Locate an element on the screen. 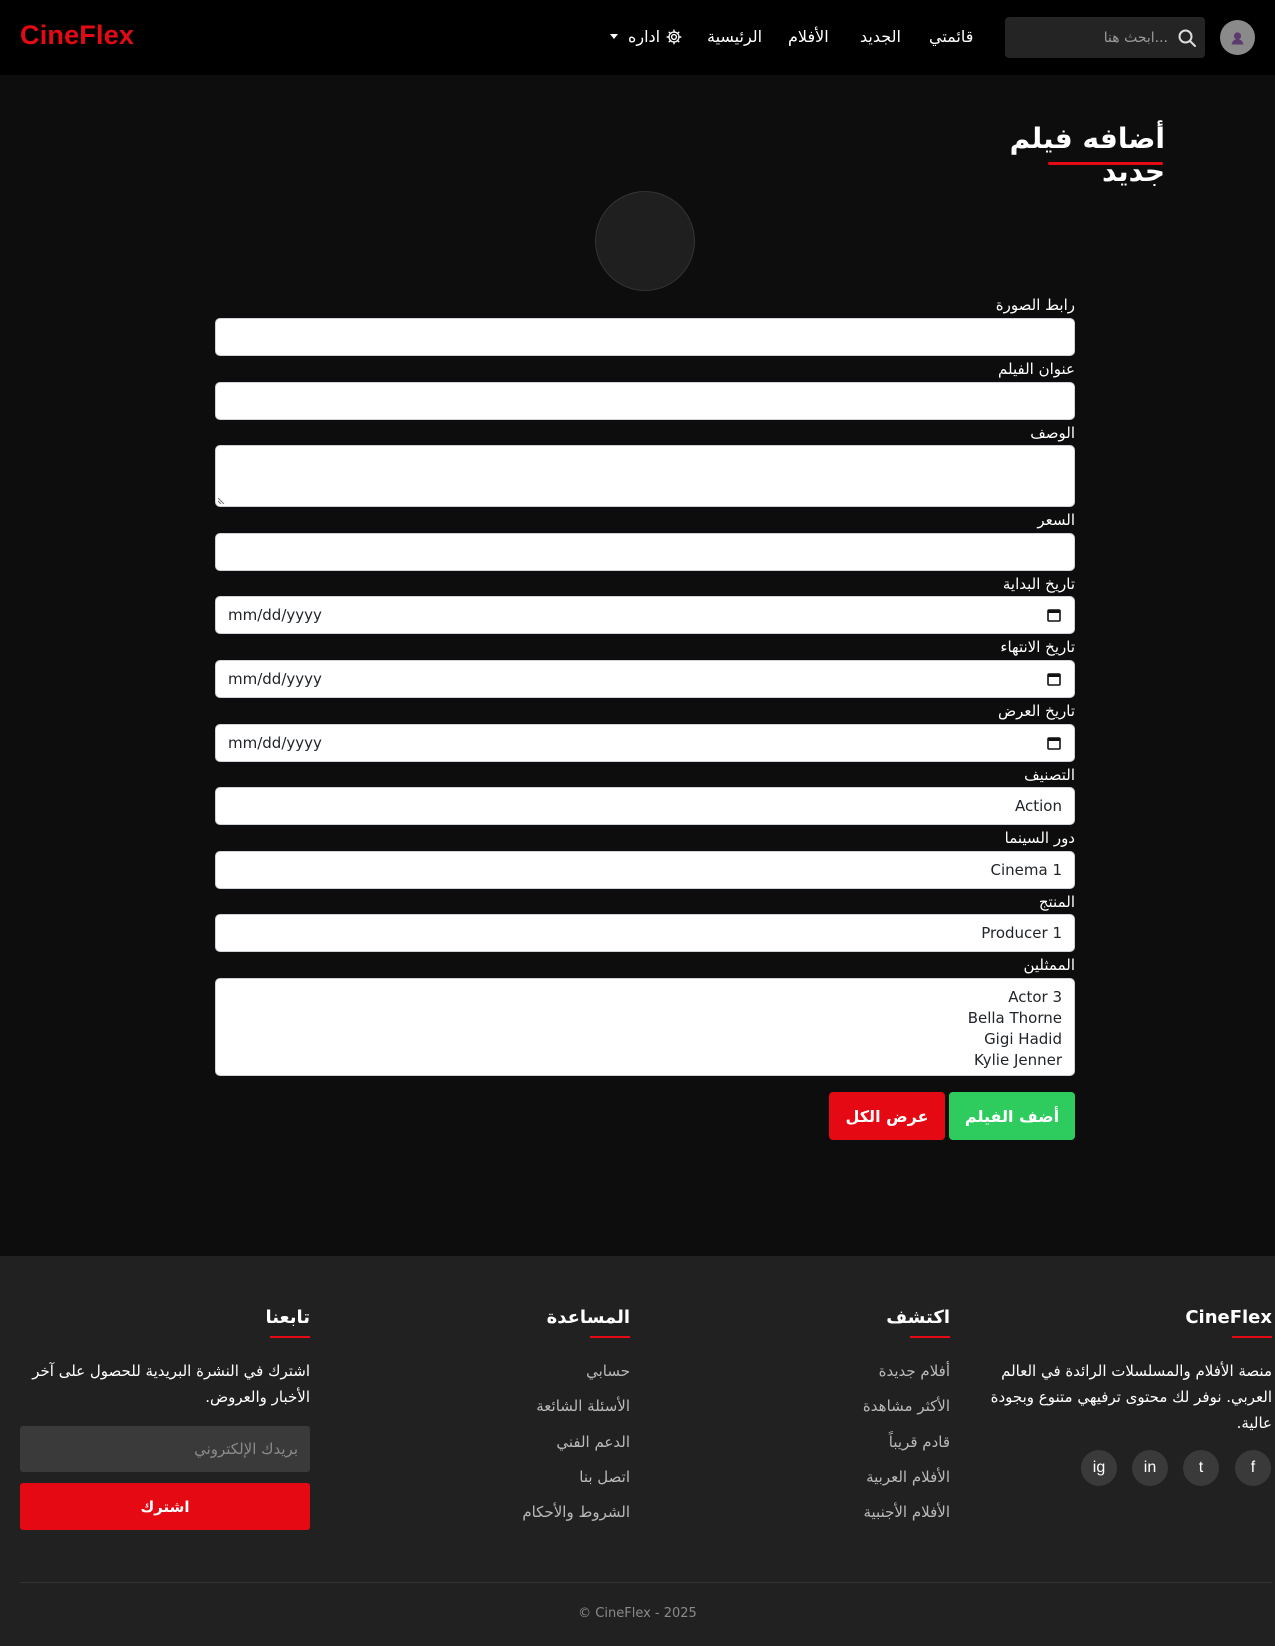 This screenshot has height=1646, width=1275. add-movie-button: أضف الفيلم is located at coordinates (1012, 1116).